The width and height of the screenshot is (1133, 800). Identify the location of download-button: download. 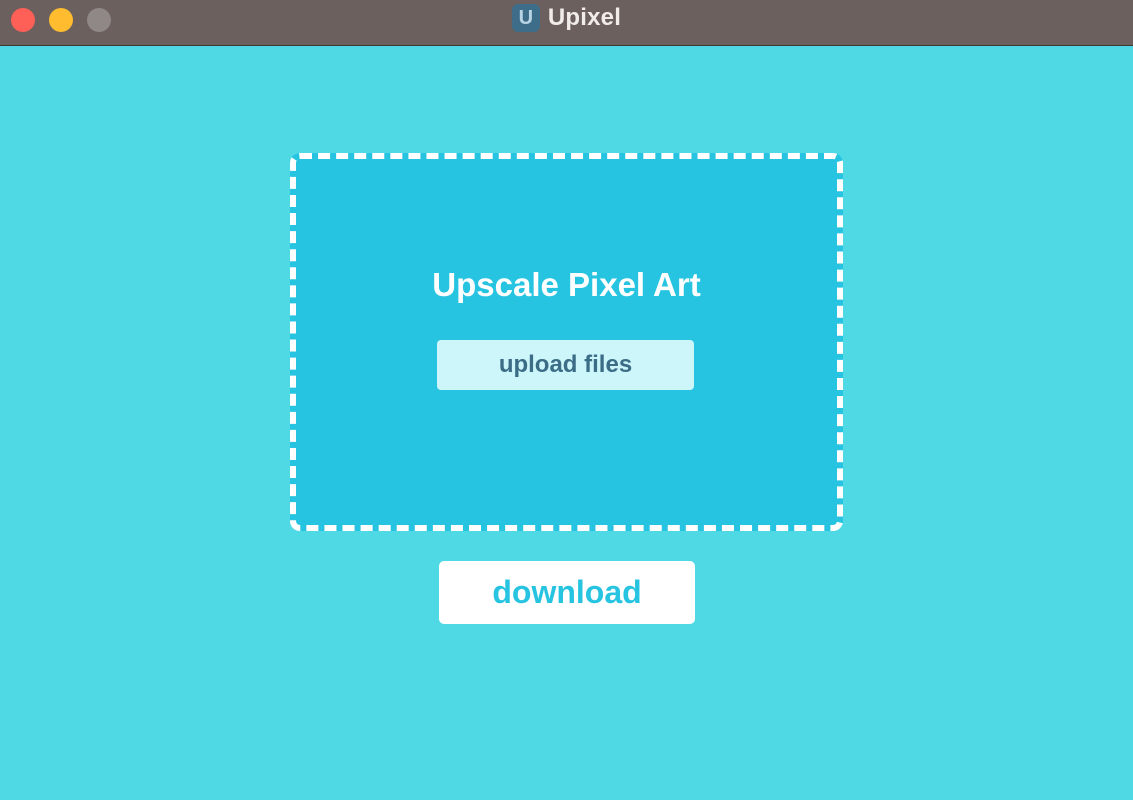
(567, 592).